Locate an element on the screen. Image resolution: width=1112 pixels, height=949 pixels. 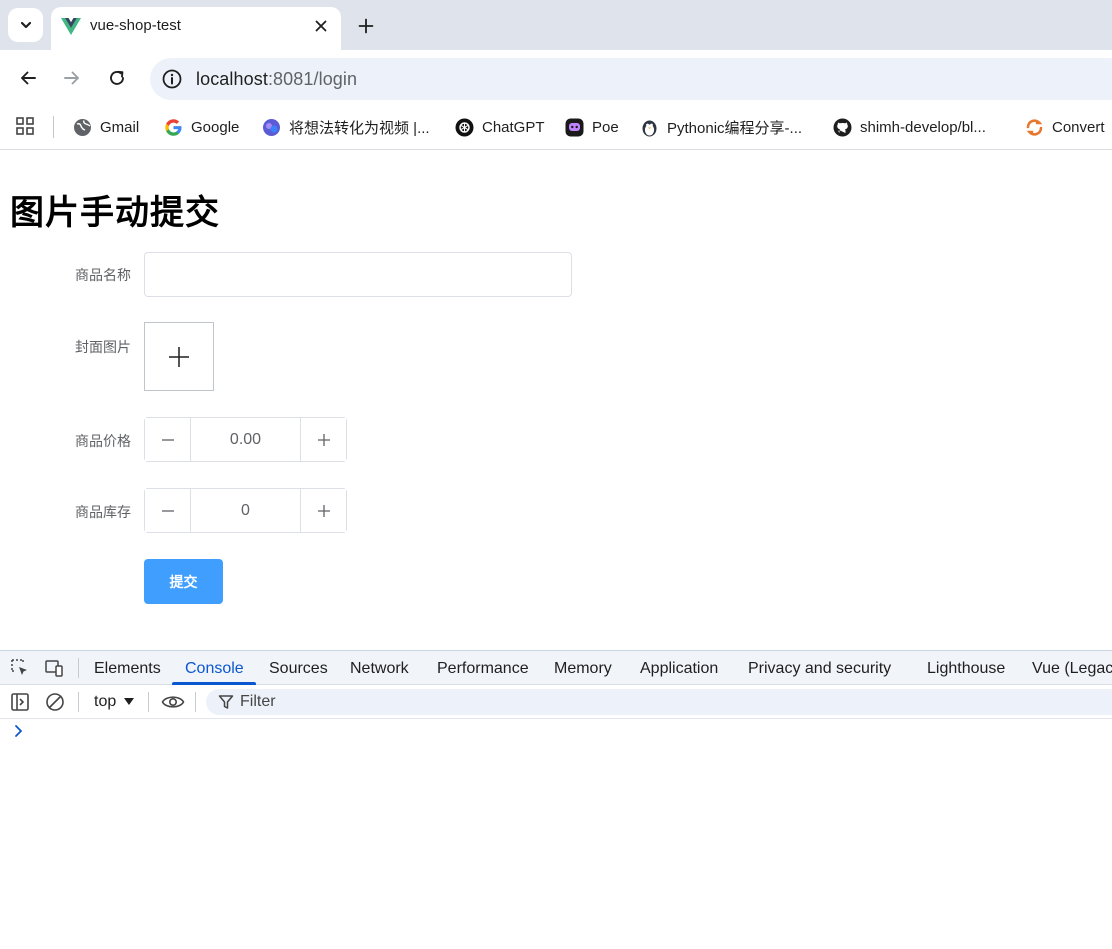
new-tab-button is located at coordinates (366, 26).